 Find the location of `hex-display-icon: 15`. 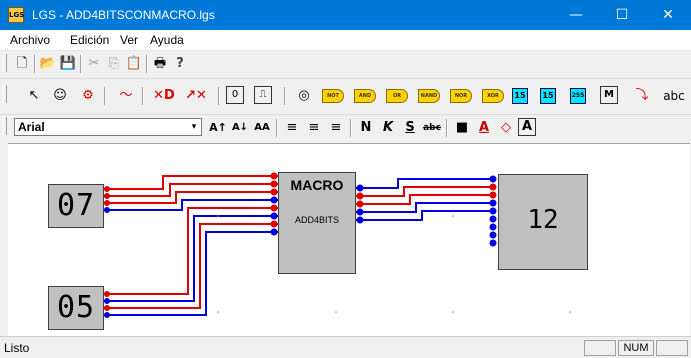

hex-display-icon: 15 is located at coordinates (520, 96).